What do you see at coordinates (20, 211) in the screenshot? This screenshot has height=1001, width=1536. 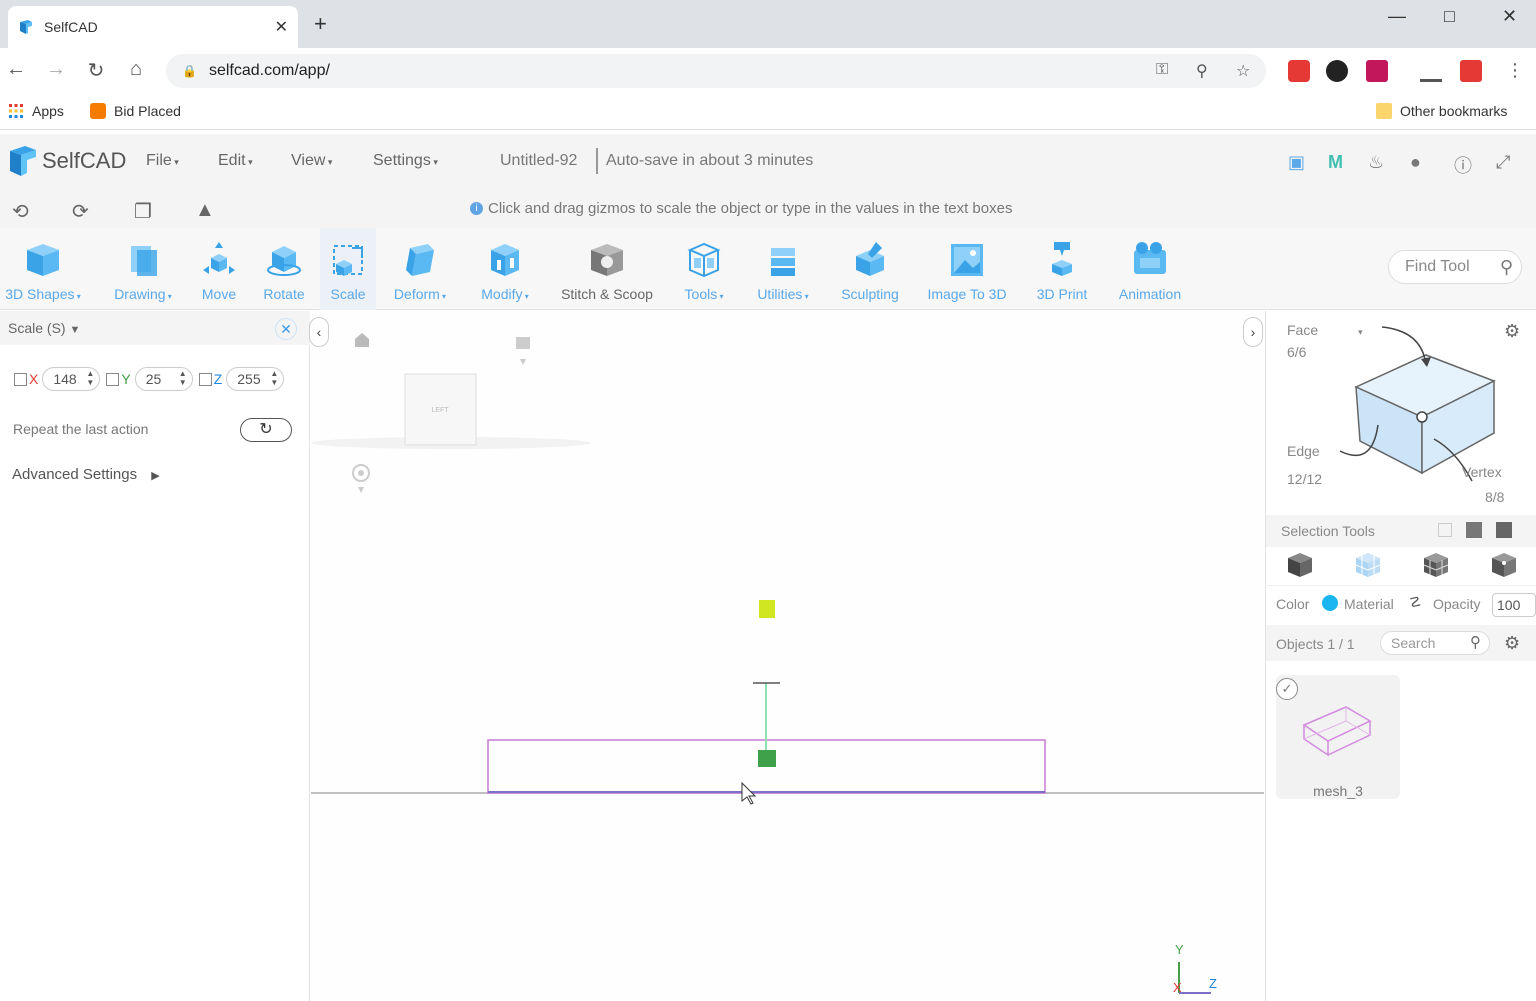 I see `undo-icon: ⟲` at bounding box center [20, 211].